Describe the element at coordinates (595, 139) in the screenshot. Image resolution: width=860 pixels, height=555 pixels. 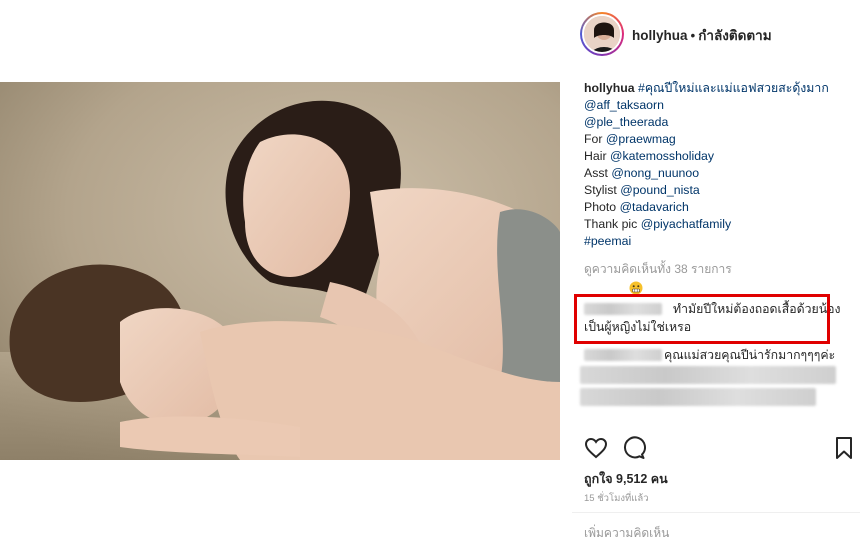
I see `caption-prefix: For` at that location.